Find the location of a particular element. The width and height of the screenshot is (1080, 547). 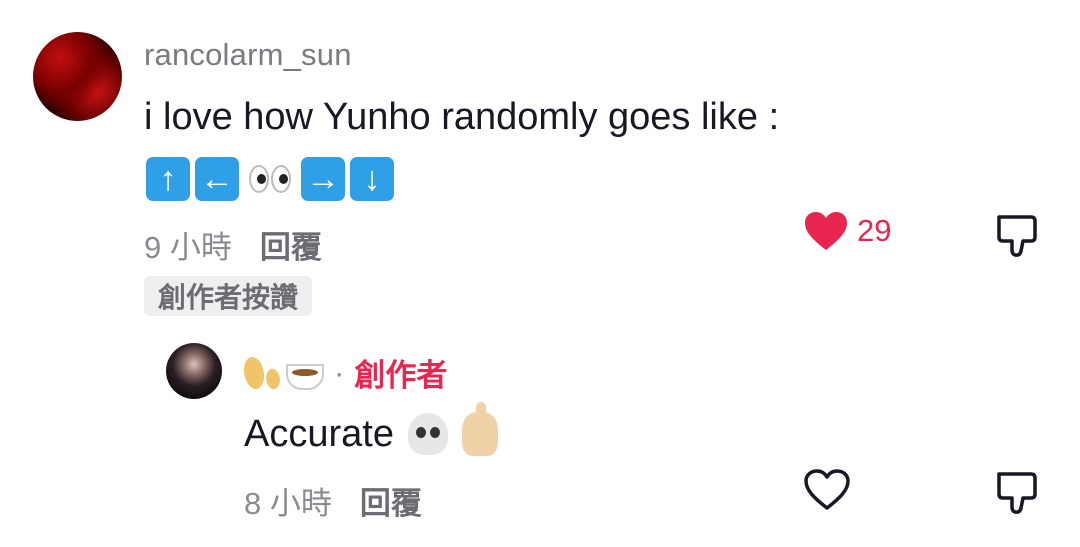

comment-like-button: 29 is located at coordinates (847, 231).